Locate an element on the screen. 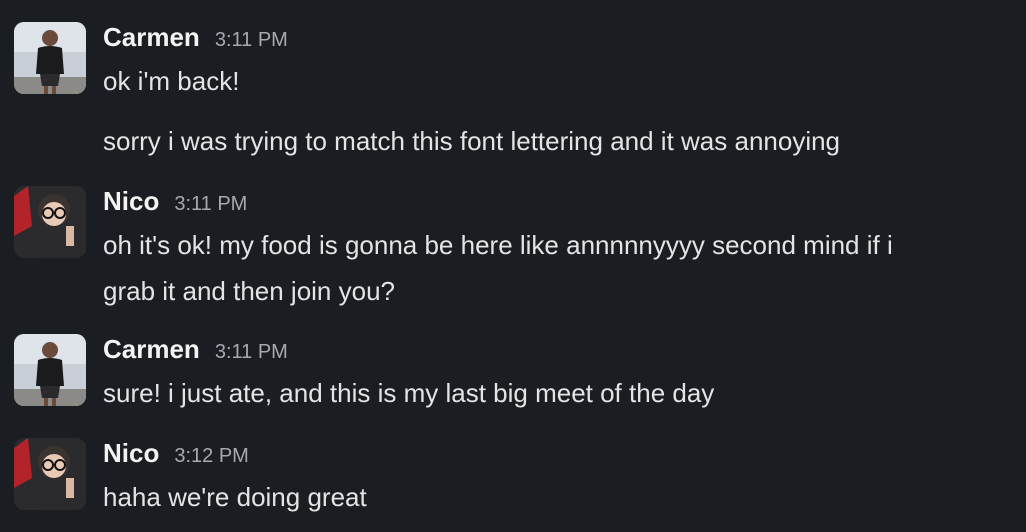  timestamp: 3:12 PM is located at coordinates (211, 456).